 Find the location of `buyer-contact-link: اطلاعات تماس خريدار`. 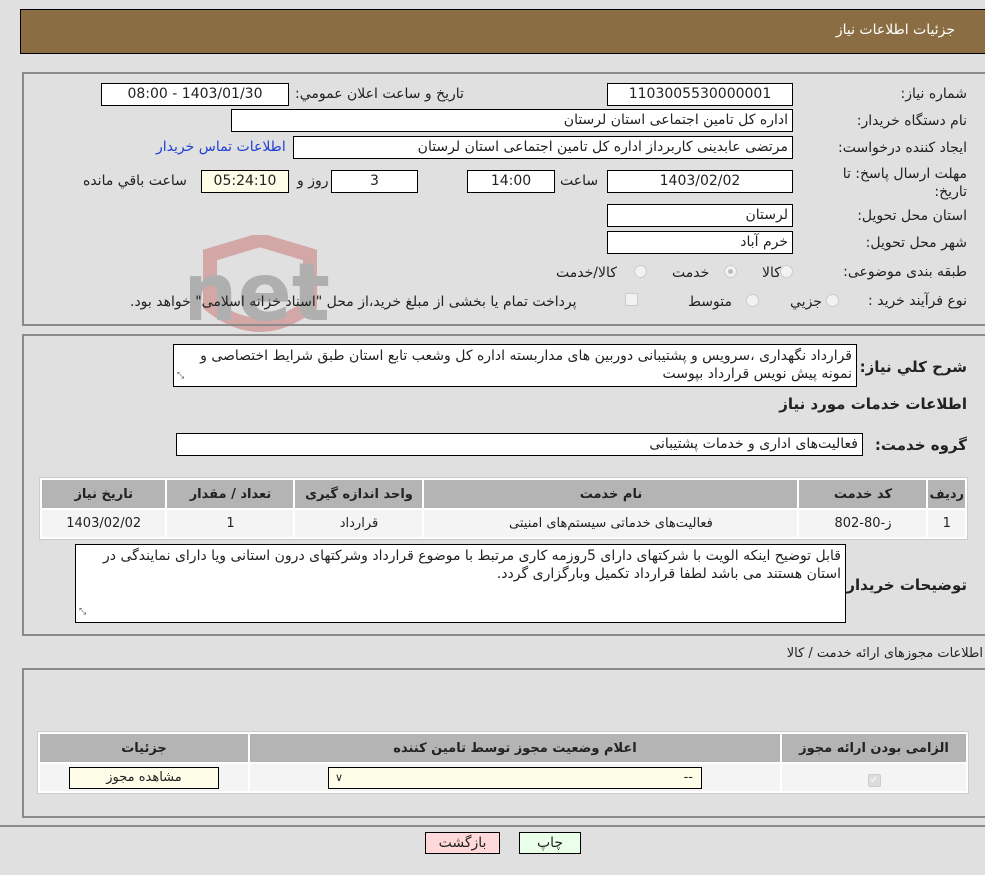

buyer-contact-link: اطلاعات تماس خريدار is located at coordinates (221, 147).